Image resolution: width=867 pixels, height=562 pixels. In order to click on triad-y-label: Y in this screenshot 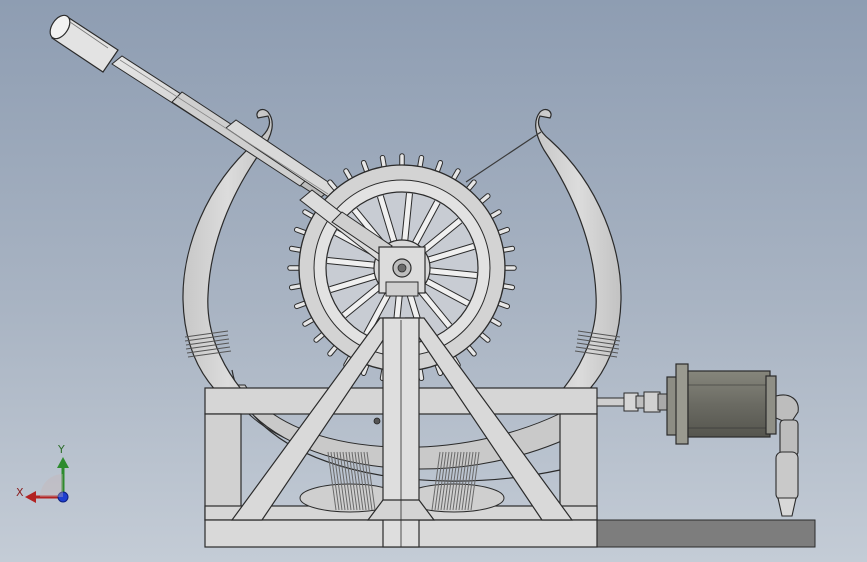, I will do `click(61, 449)`.